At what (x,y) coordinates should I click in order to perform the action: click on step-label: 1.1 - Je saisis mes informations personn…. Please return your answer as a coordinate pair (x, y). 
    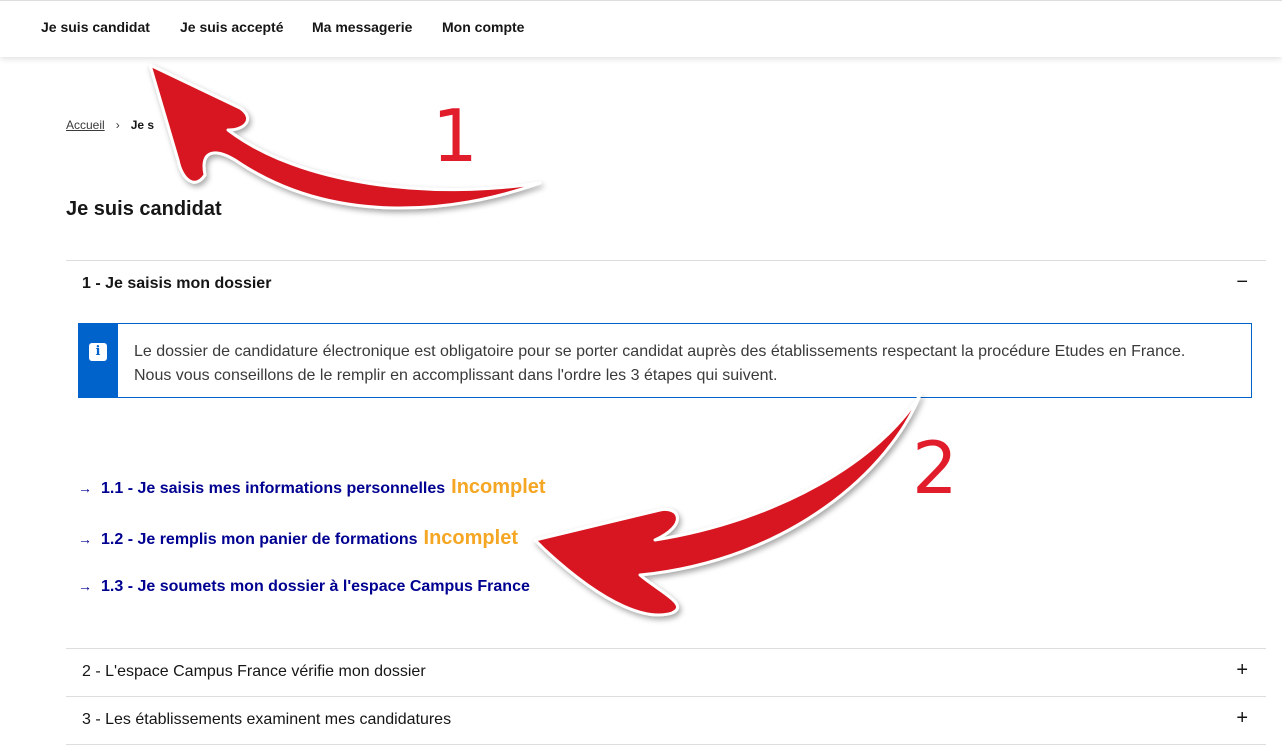
    Looking at the image, I should click on (273, 489).